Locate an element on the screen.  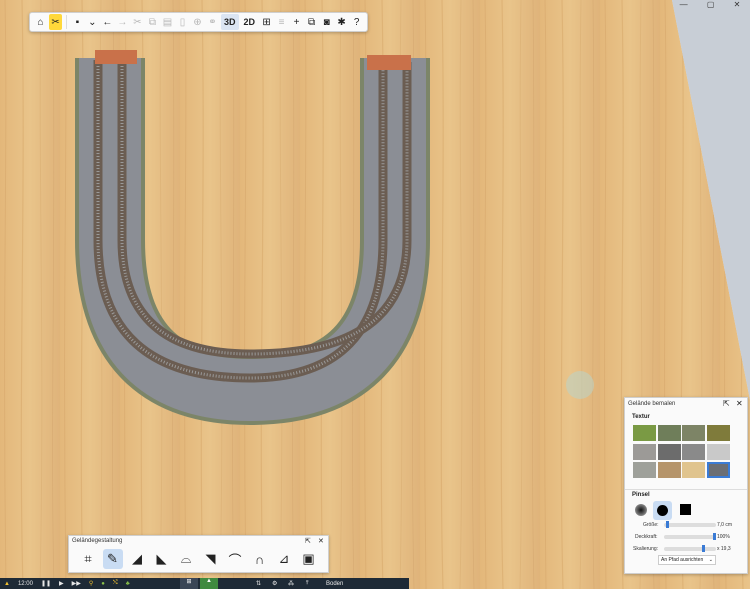
align-to-path-label: An Pfad ausrichten is located at coordinates (682, 560).